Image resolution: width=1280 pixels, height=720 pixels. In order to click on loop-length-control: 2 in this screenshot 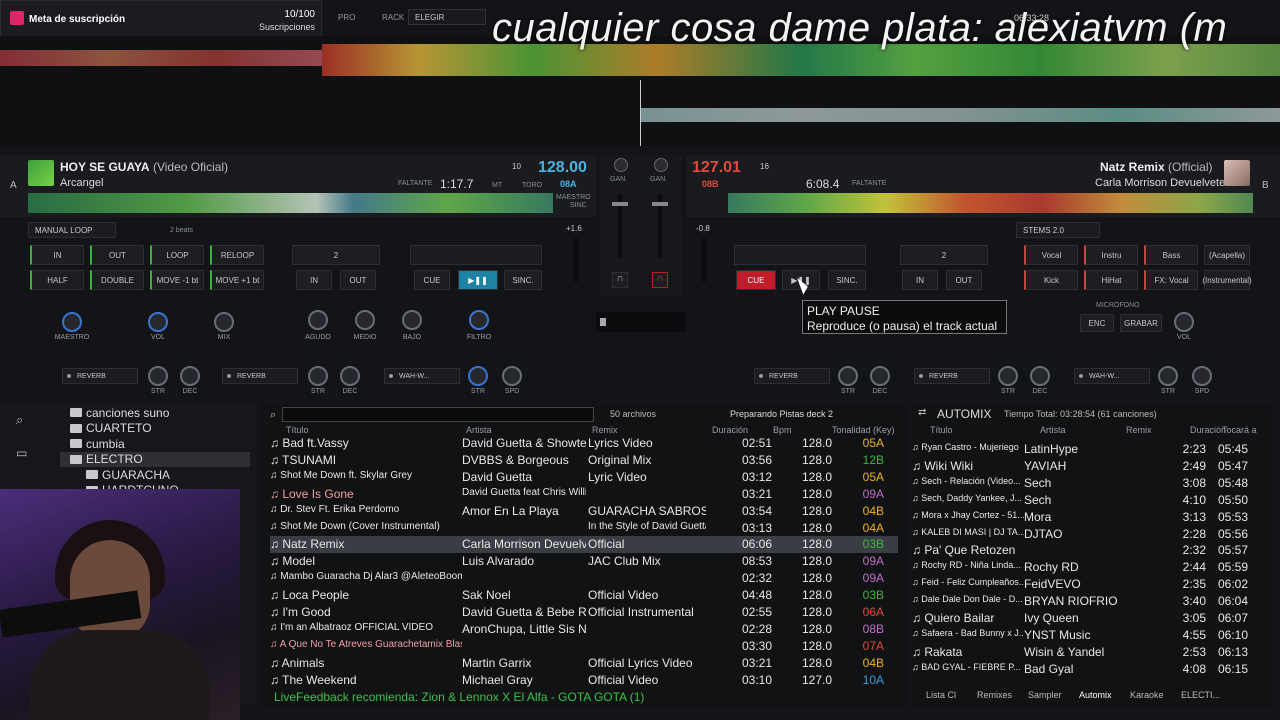, I will do `click(336, 255)`.